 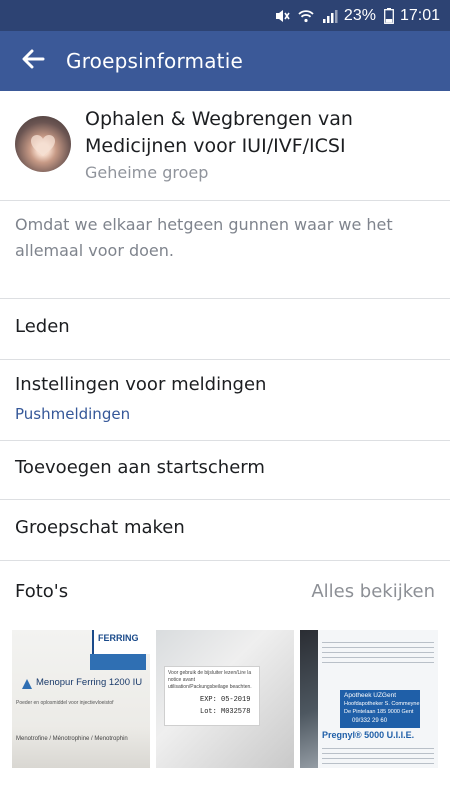 What do you see at coordinates (72, 739) in the screenshot?
I see `product-generic: Menotrofine / Ménotrophine / Menotrophin` at bounding box center [72, 739].